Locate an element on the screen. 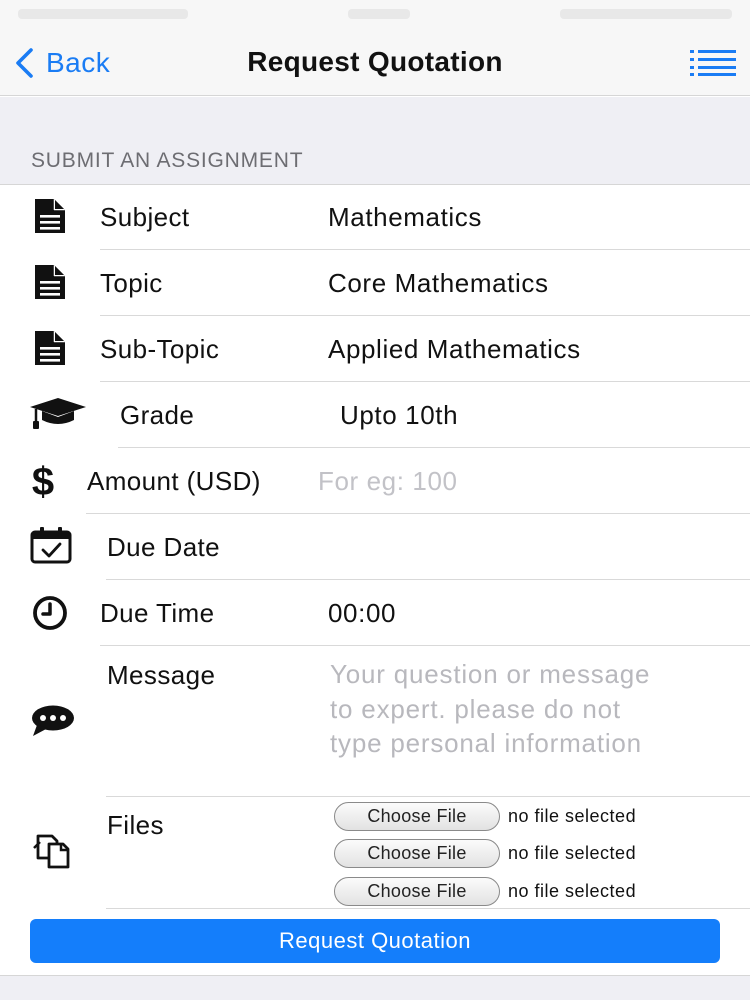  footer-background is located at coordinates (375, 987).